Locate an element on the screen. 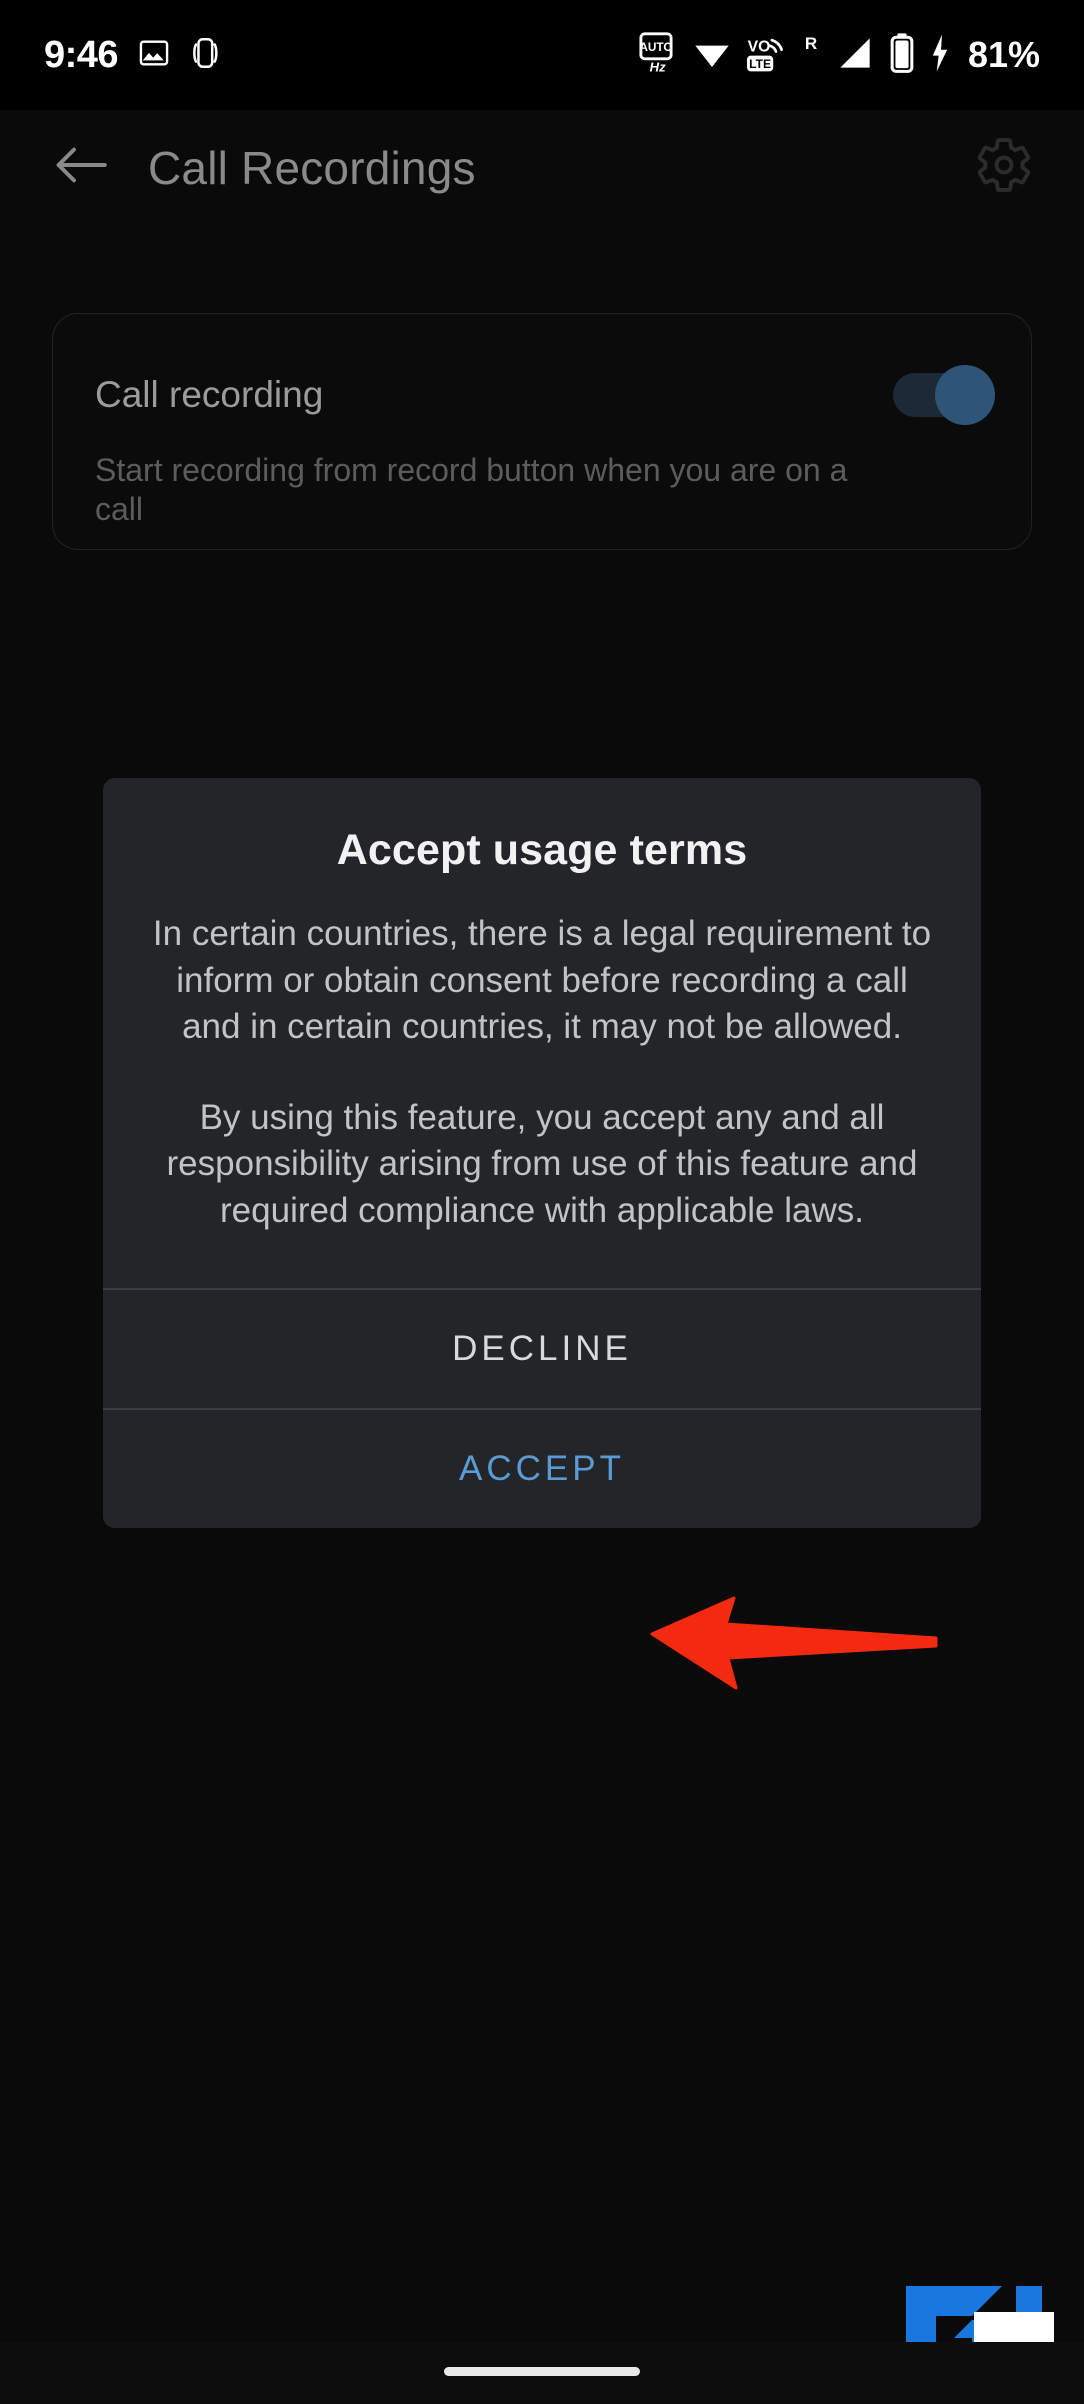 The height and width of the screenshot is (2404, 1084). call-recording-toggle is located at coordinates (945, 395).